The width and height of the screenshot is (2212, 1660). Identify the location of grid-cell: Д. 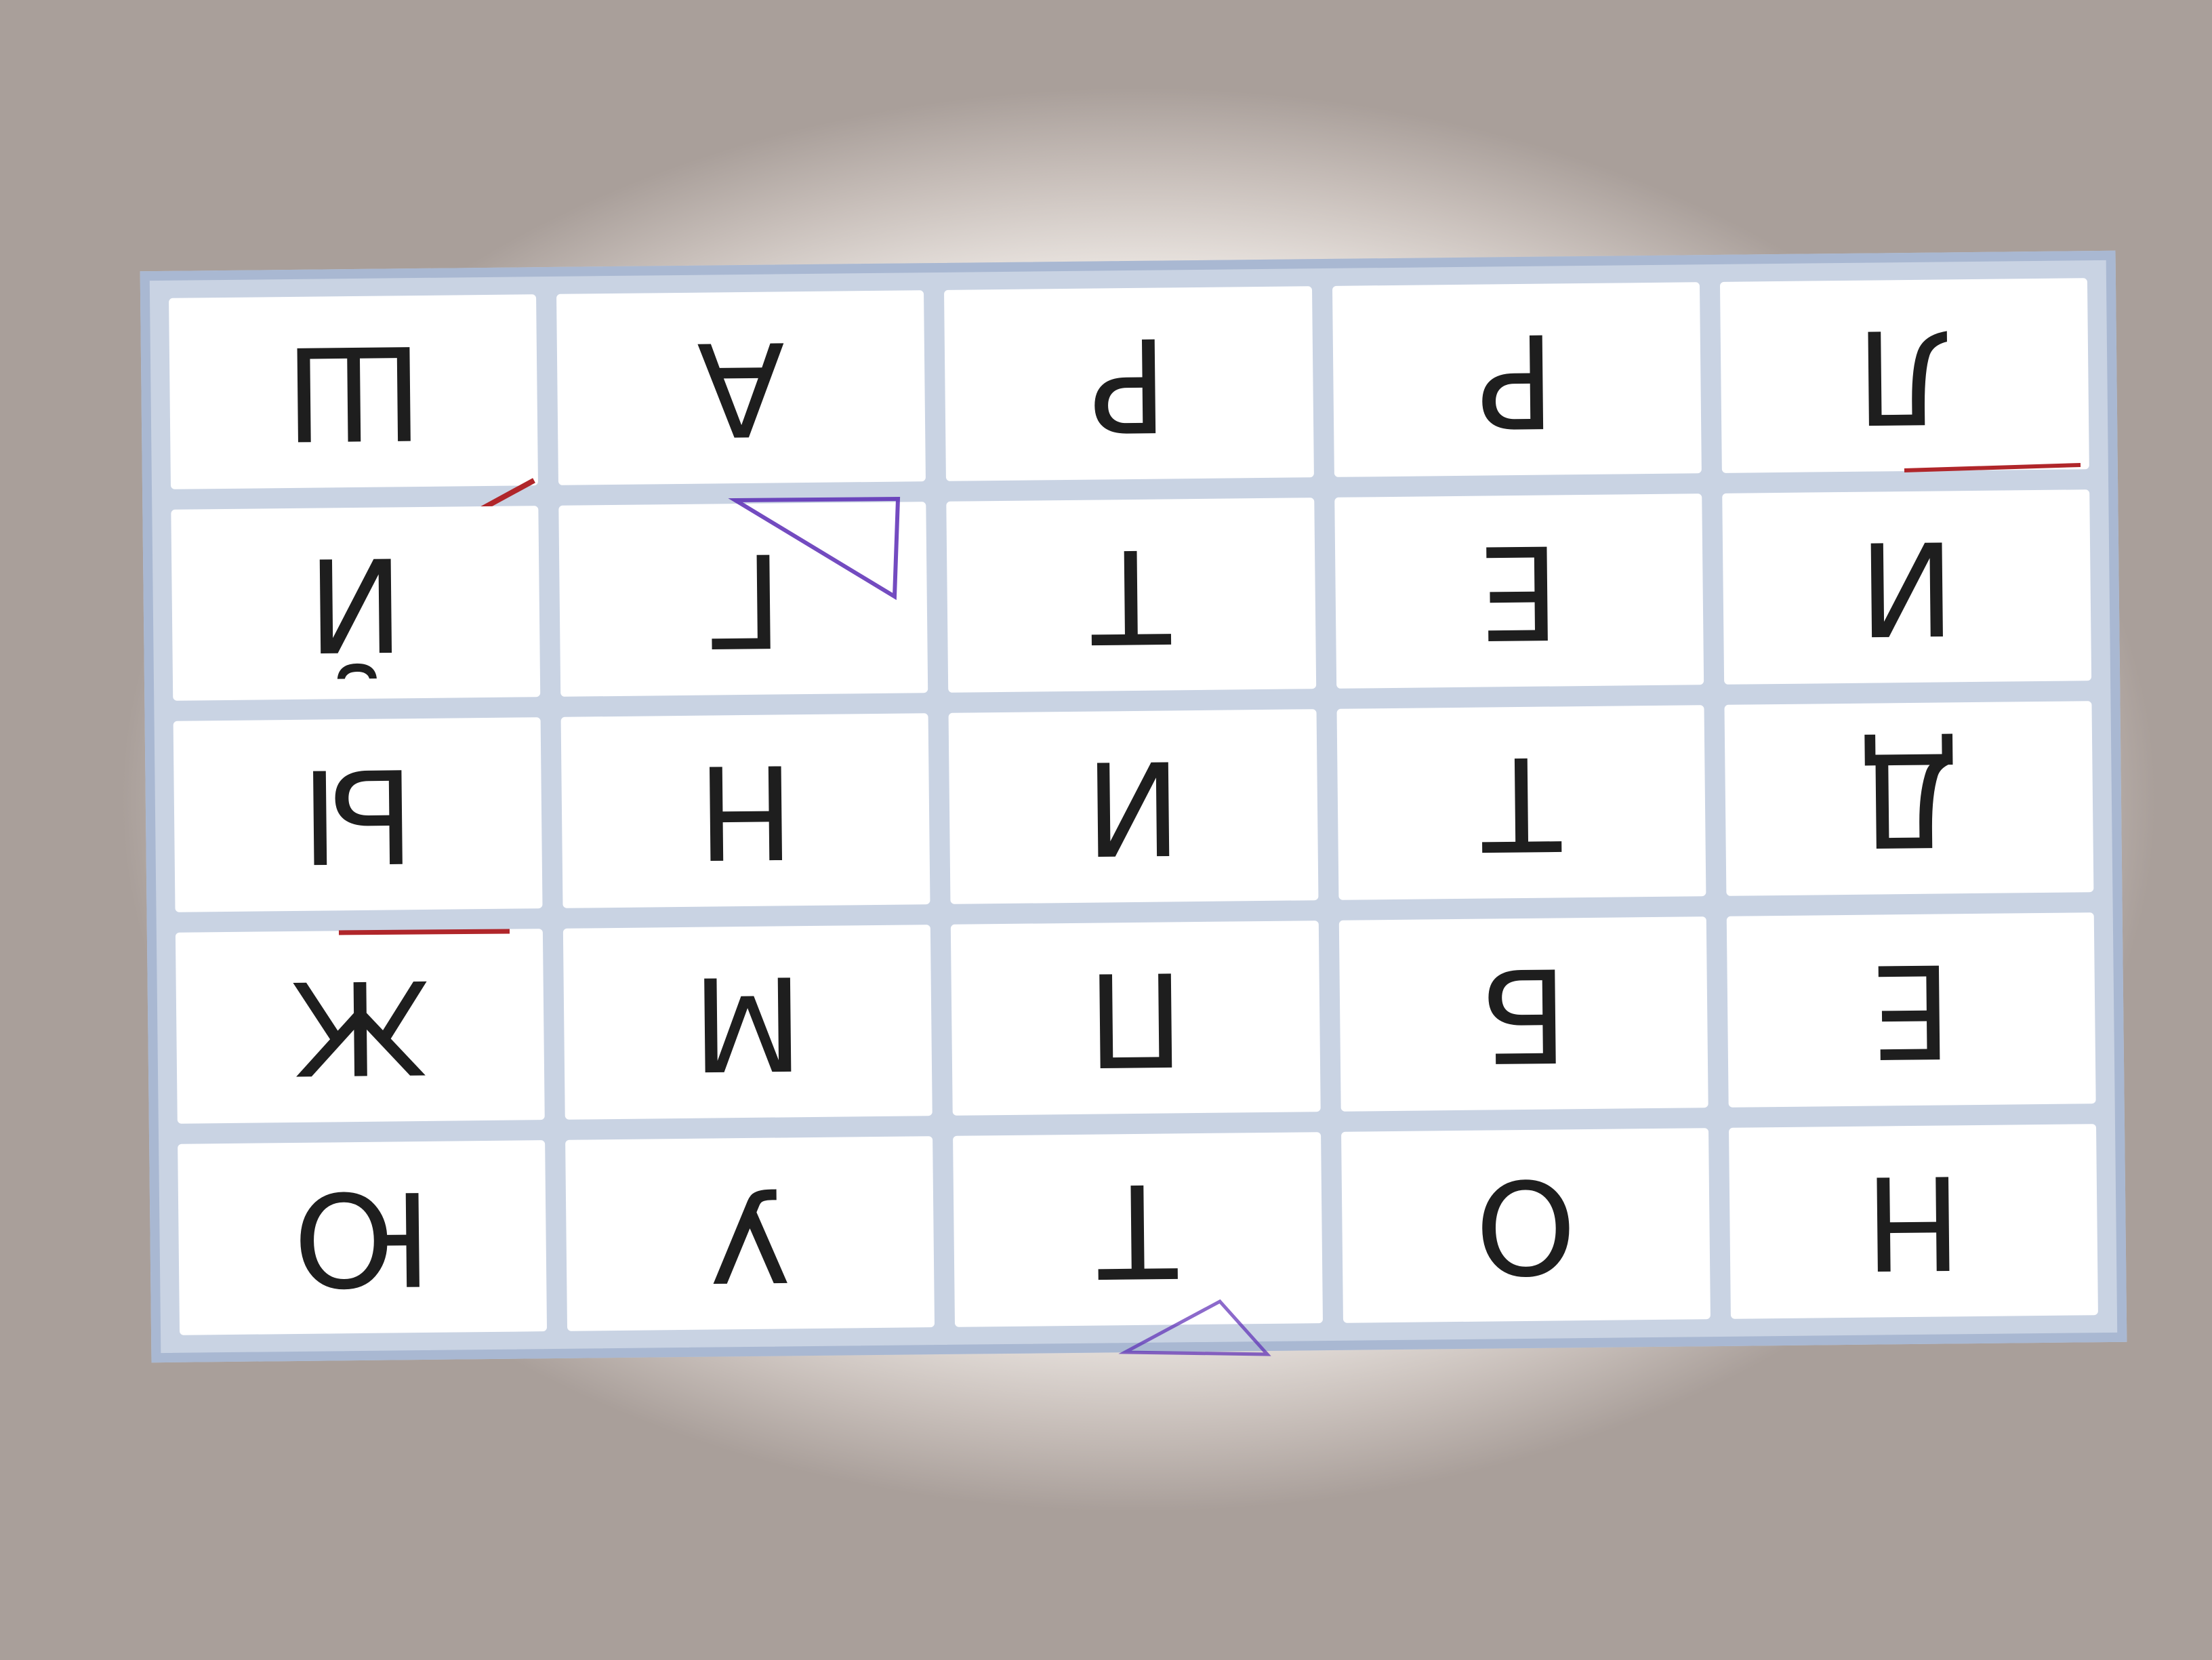
(1909, 798).